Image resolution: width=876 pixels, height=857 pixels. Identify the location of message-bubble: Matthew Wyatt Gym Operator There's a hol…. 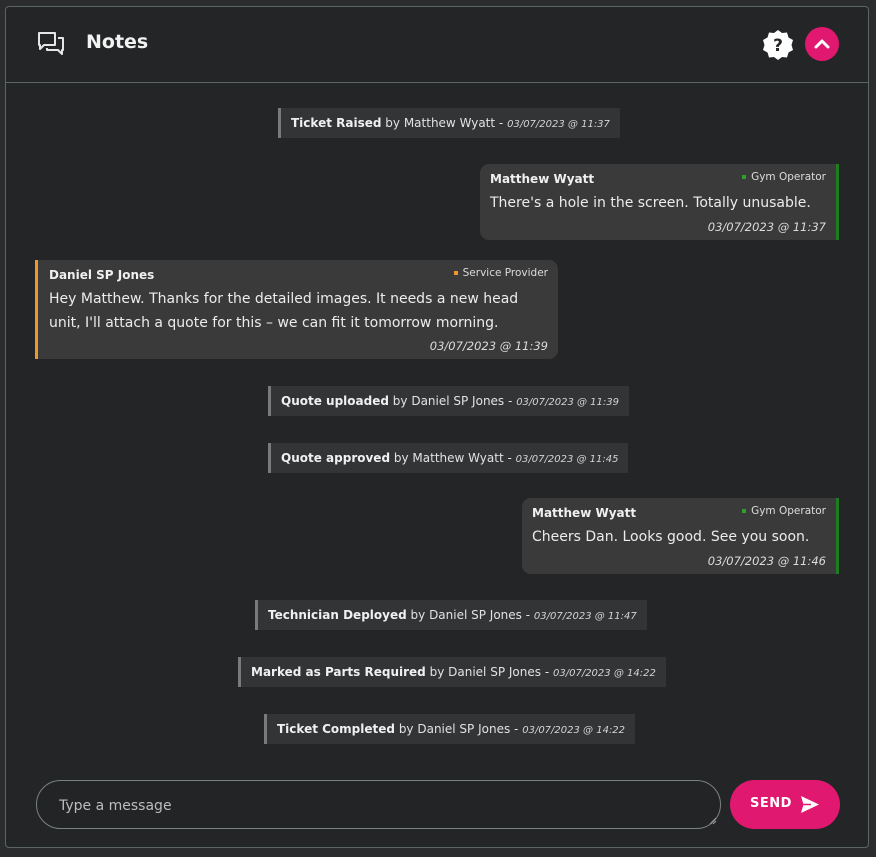
(659, 202).